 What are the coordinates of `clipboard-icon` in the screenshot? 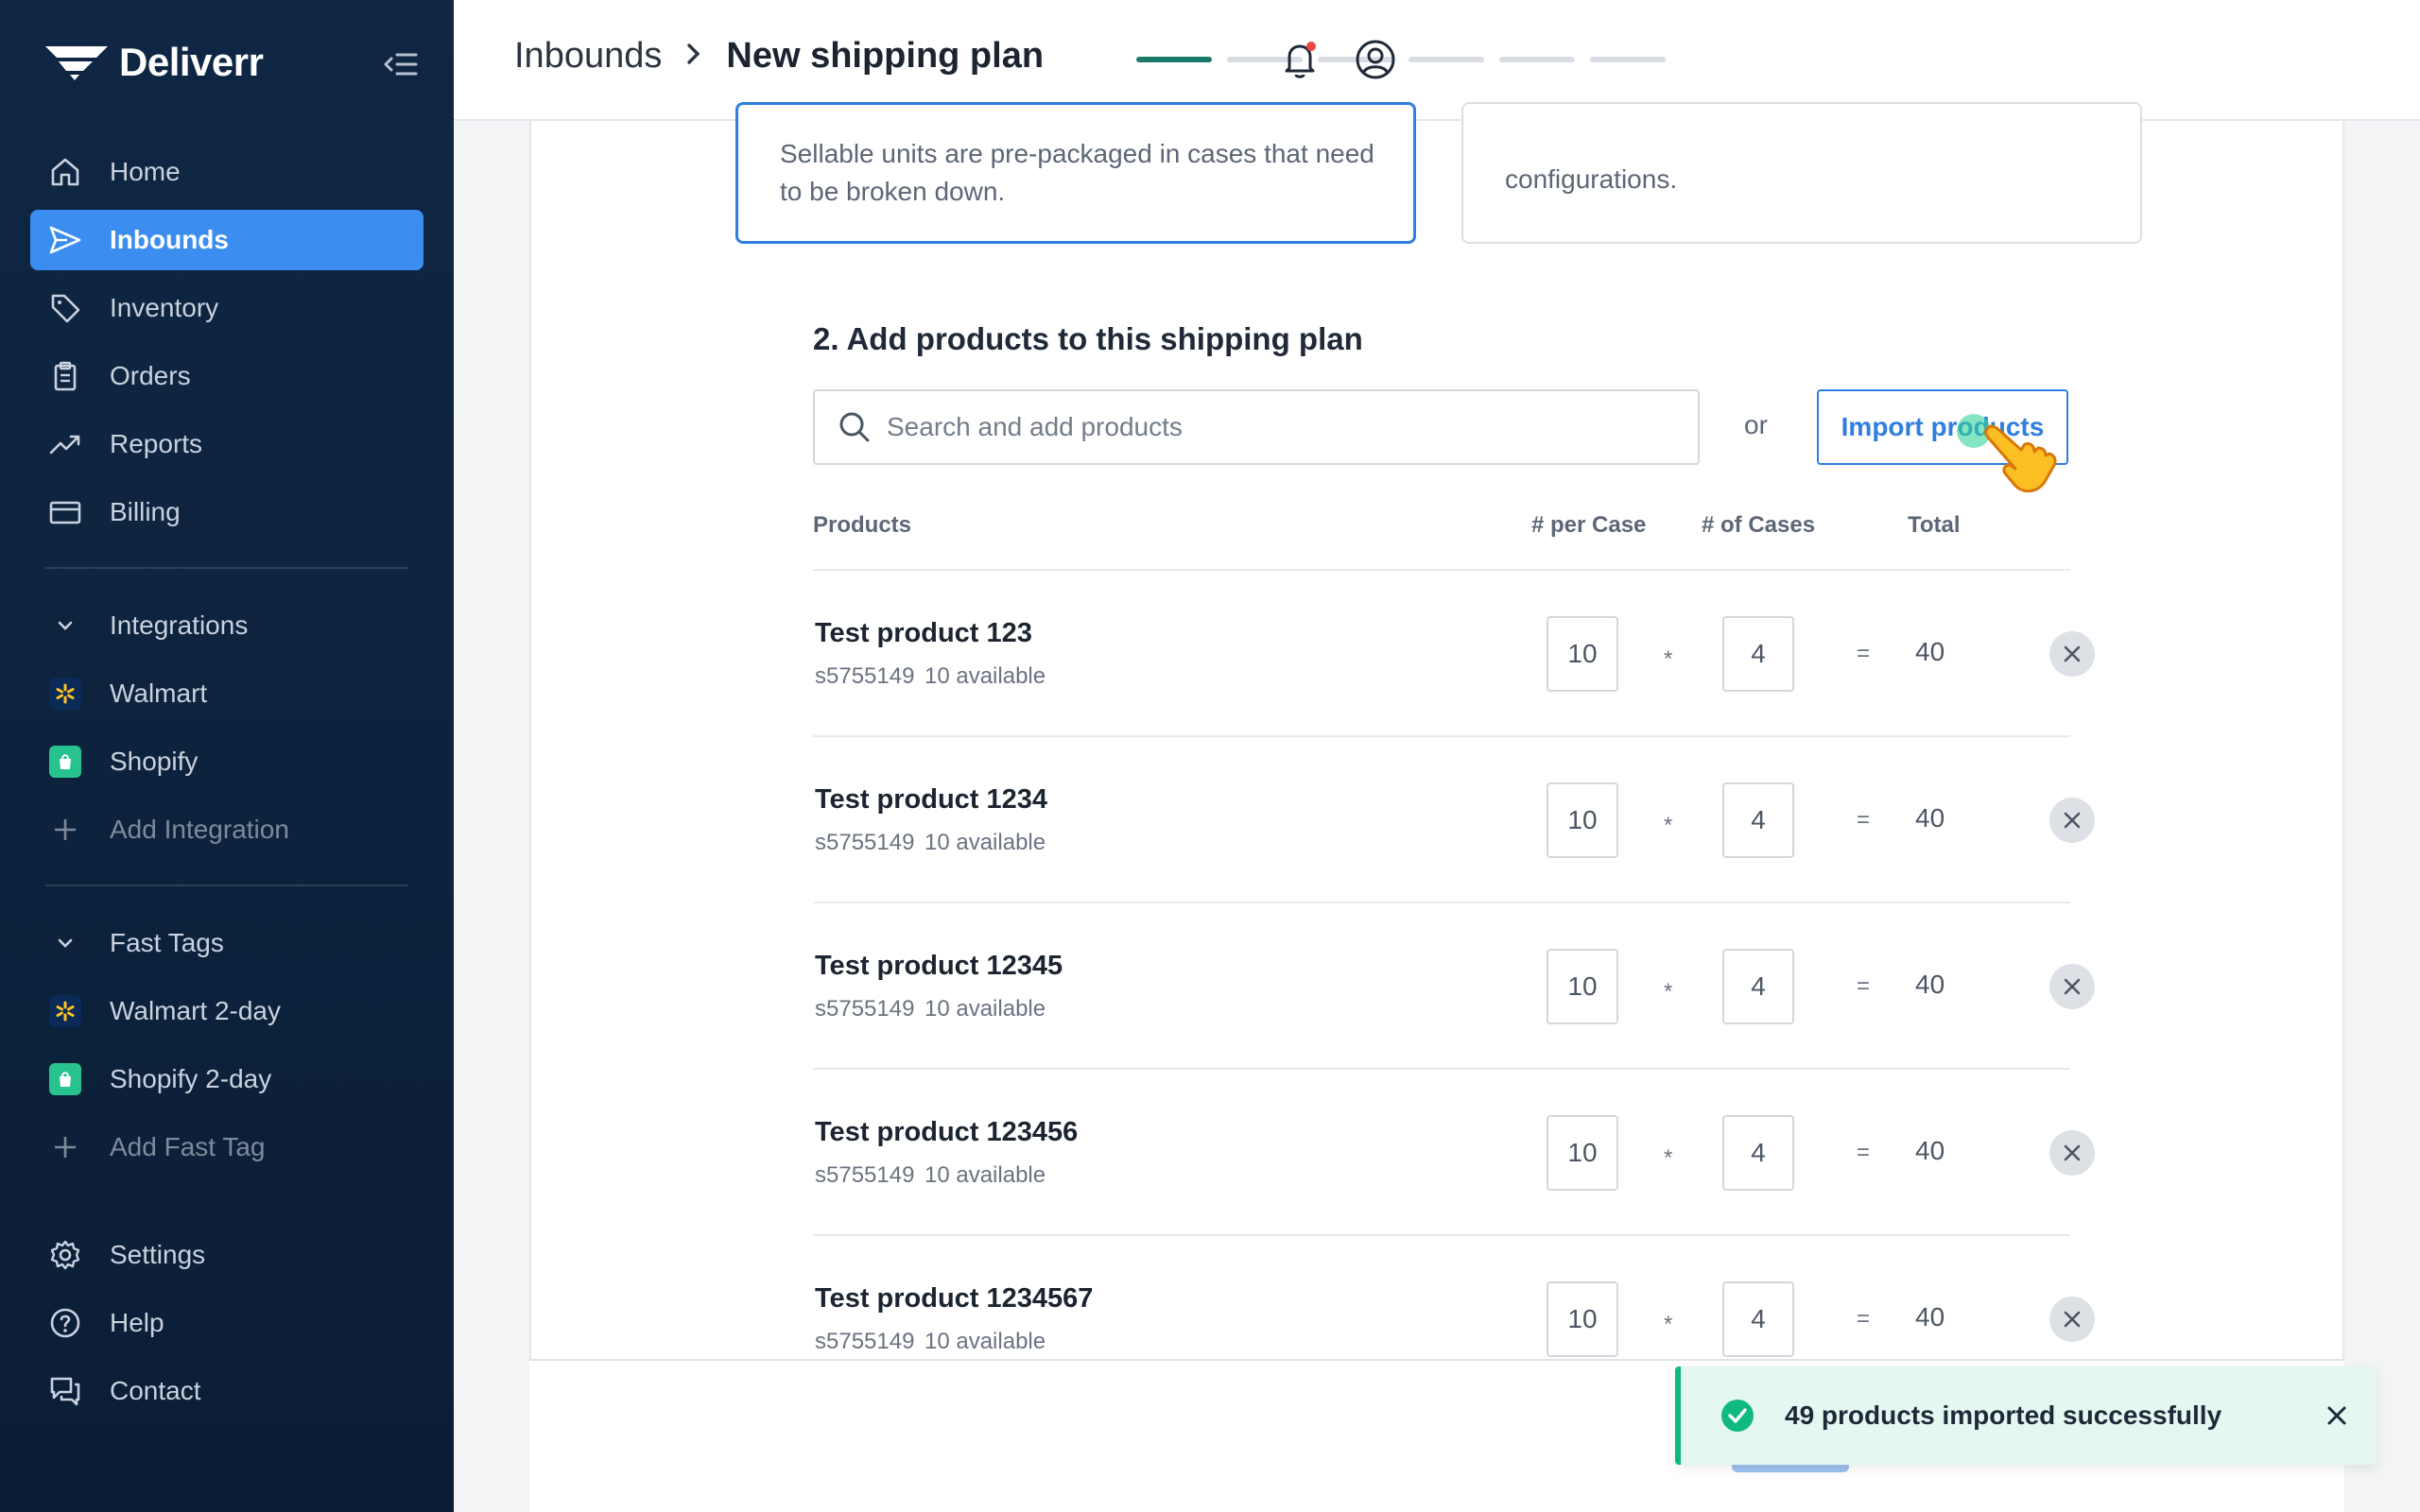 It's located at (65, 376).